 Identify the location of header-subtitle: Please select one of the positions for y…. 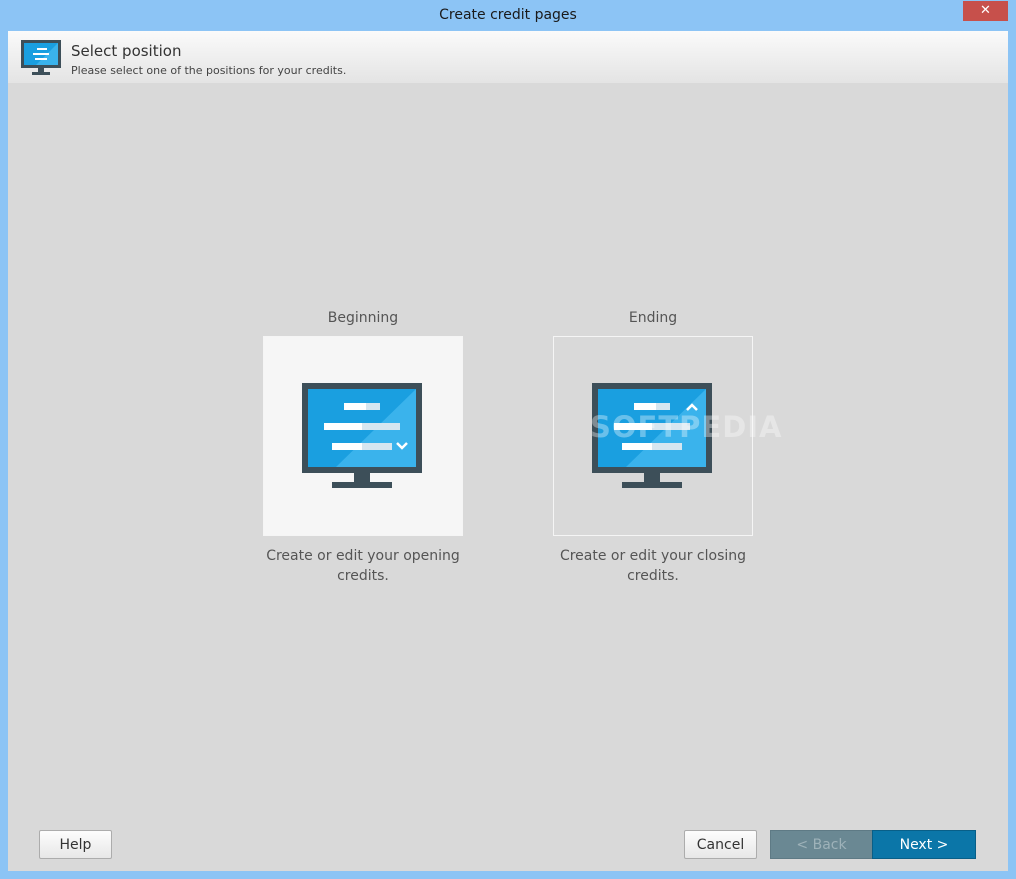
(209, 70).